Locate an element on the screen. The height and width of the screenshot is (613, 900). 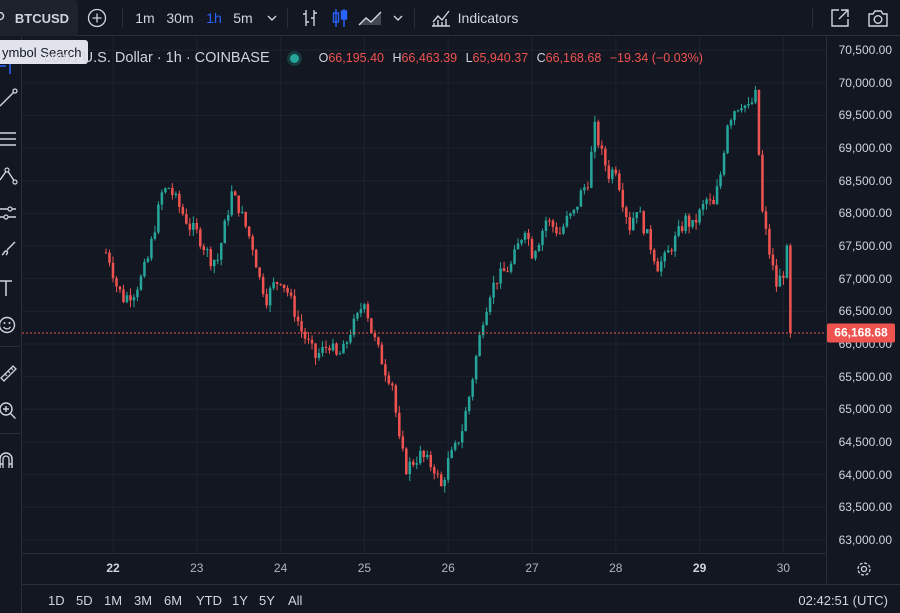
utc-clock: 02:42:51 (UTC) is located at coordinates (843, 600).